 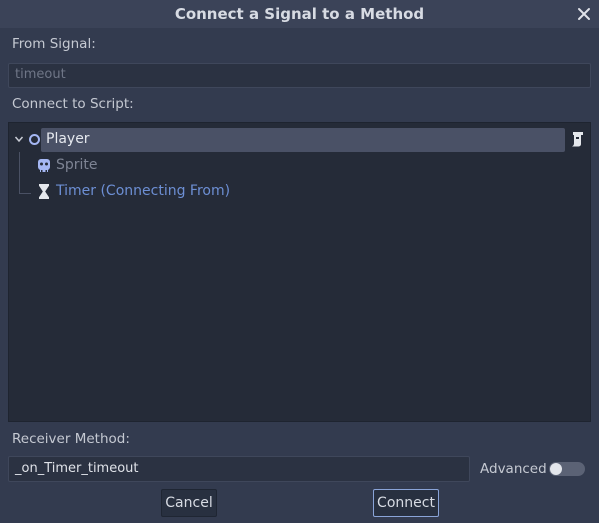 What do you see at coordinates (513, 469) in the screenshot?
I see `advanced-label: Advanced` at bounding box center [513, 469].